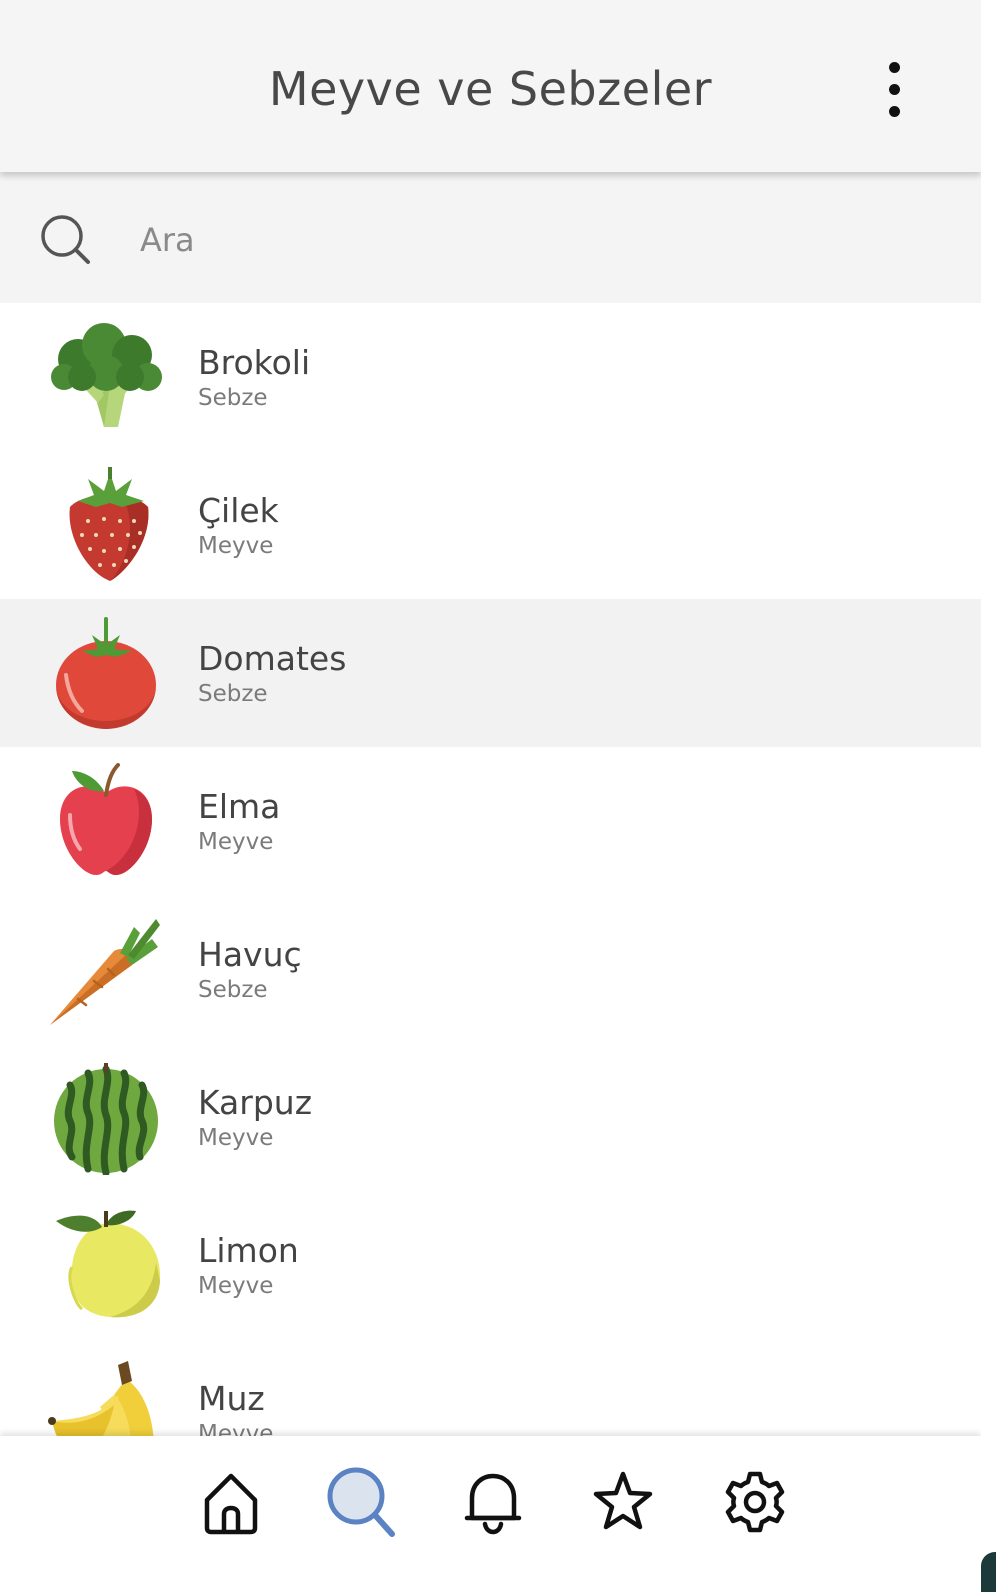 This screenshot has width=996, height=1592. I want to click on strawberry-icon, so click(109, 524).